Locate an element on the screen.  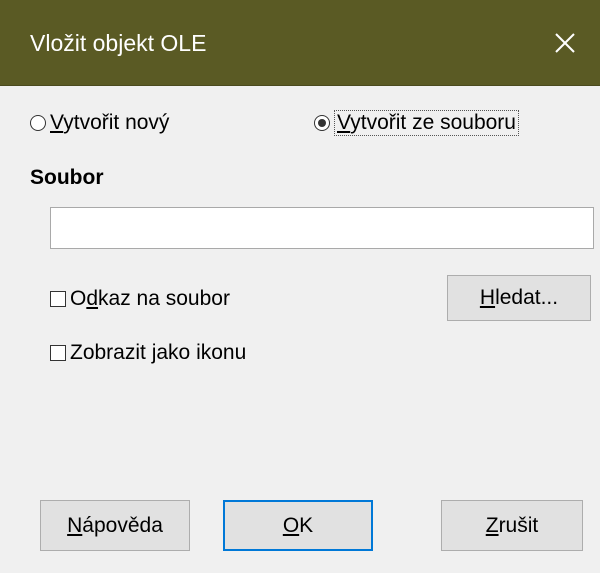
file-path-input is located at coordinates (322, 228).